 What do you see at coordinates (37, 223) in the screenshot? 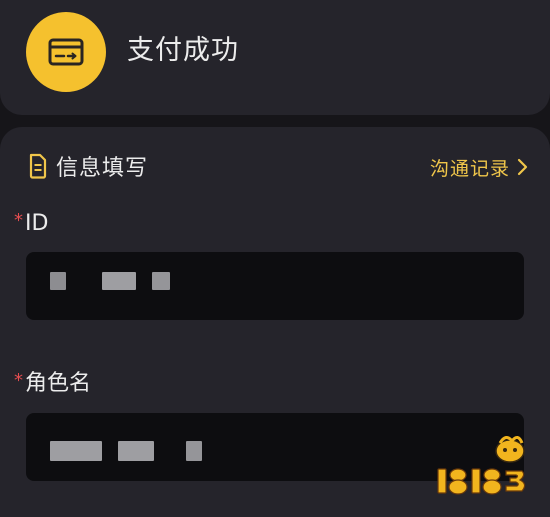
I see `id-field-label: ID` at bounding box center [37, 223].